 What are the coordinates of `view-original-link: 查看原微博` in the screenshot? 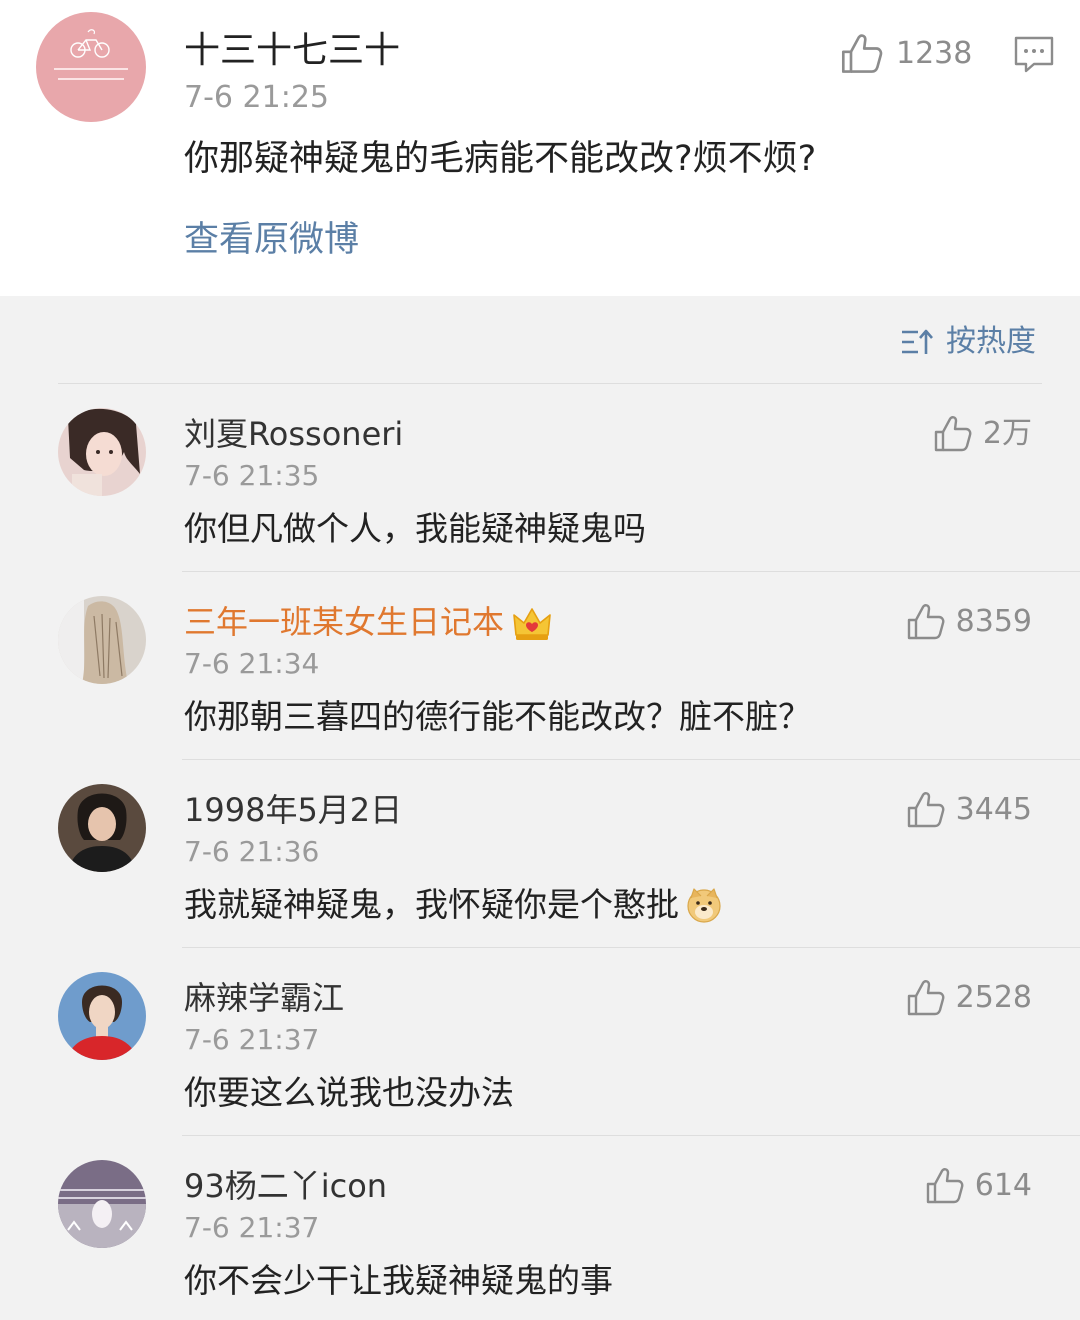 It's located at (271, 240).